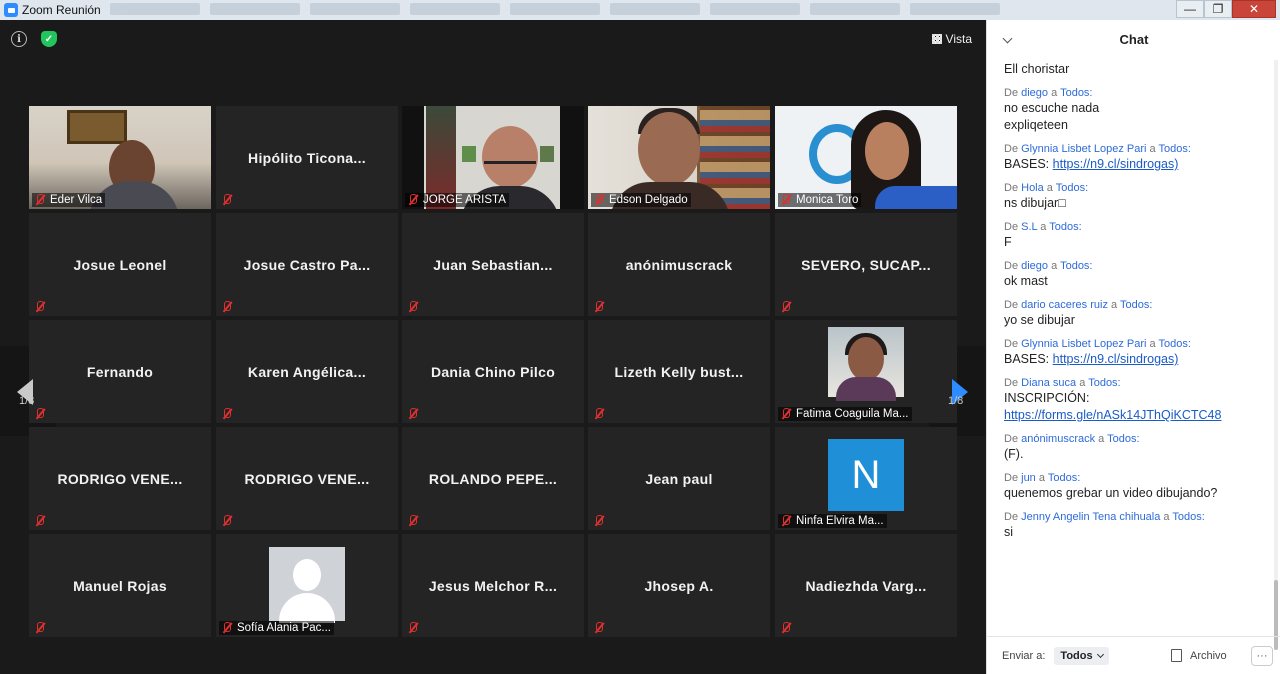 The image size is (1280, 674). What do you see at coordinates (1254, 9) in the screenshot?
I see `close-button: ✕` at bounding box center [1254, 9].